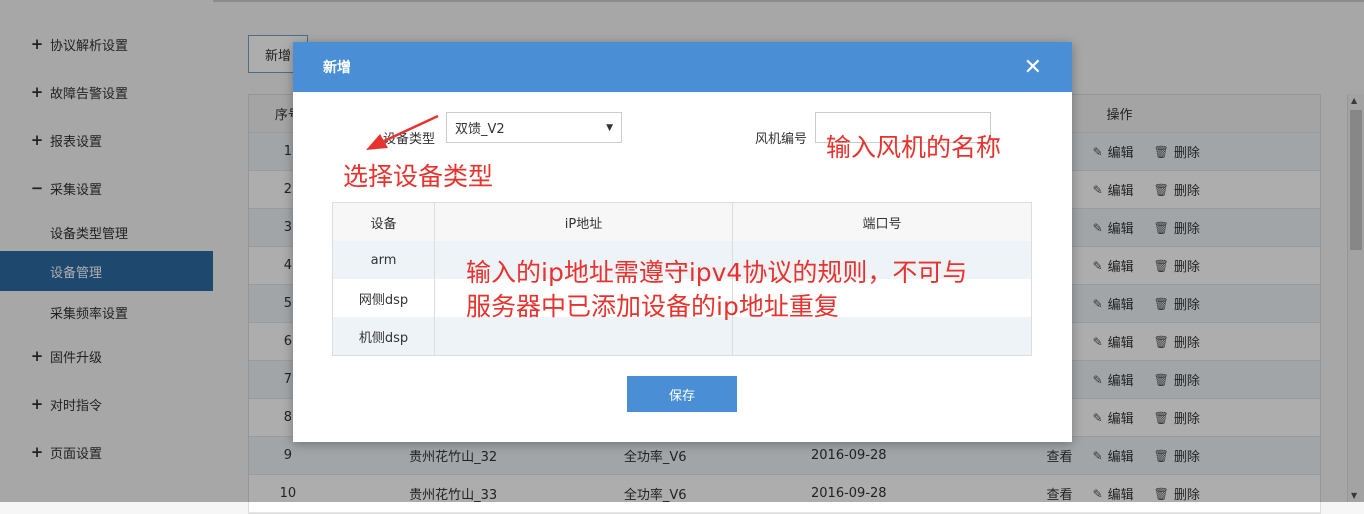 The width and height of the screenshot is (1364, 514). I want to click on device-name: arm, so click(384, 260).